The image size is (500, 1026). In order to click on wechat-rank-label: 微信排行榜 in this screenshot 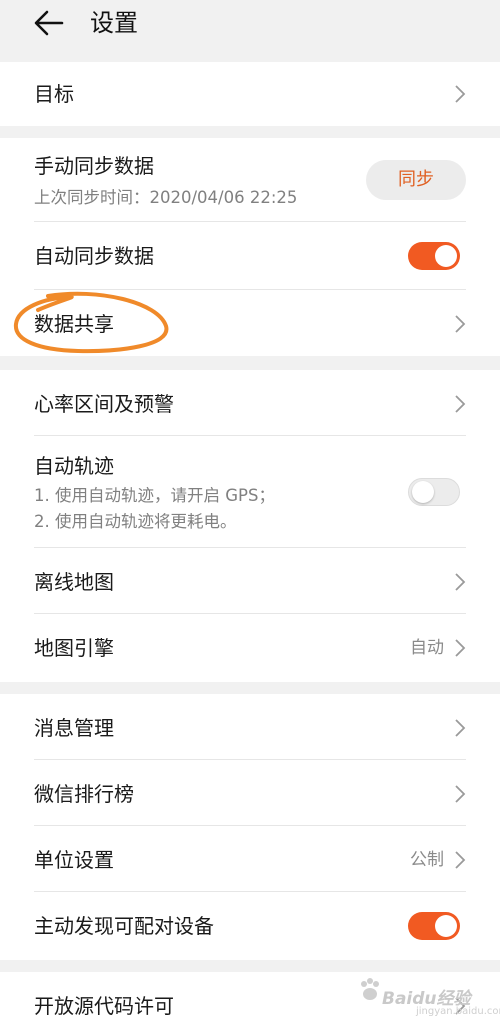, I will do `click(84, 794)`.